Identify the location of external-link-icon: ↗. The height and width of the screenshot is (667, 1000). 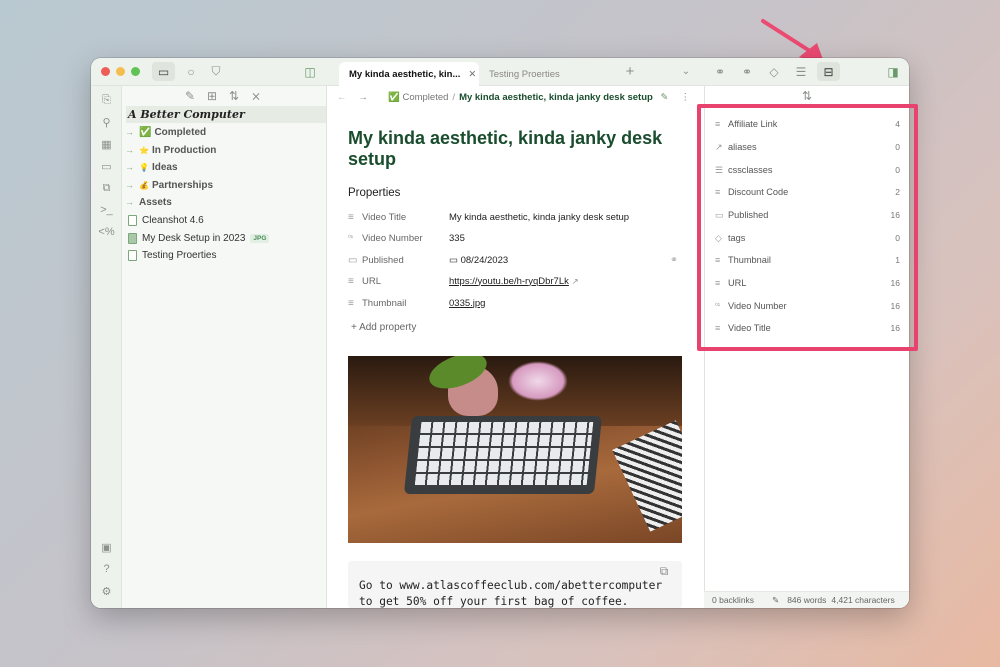
(575, 281).